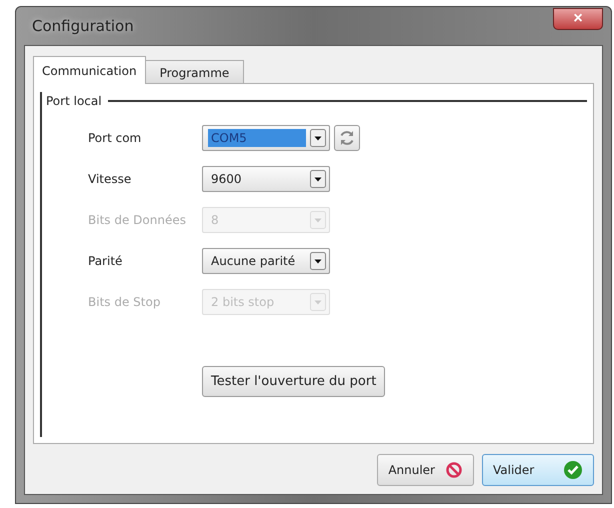 The height and width of the screenshot is (508, 614). Describe the element at coordinates (125, 302) in the screenshot. I see `field-label: Bits de Stop` at that location.